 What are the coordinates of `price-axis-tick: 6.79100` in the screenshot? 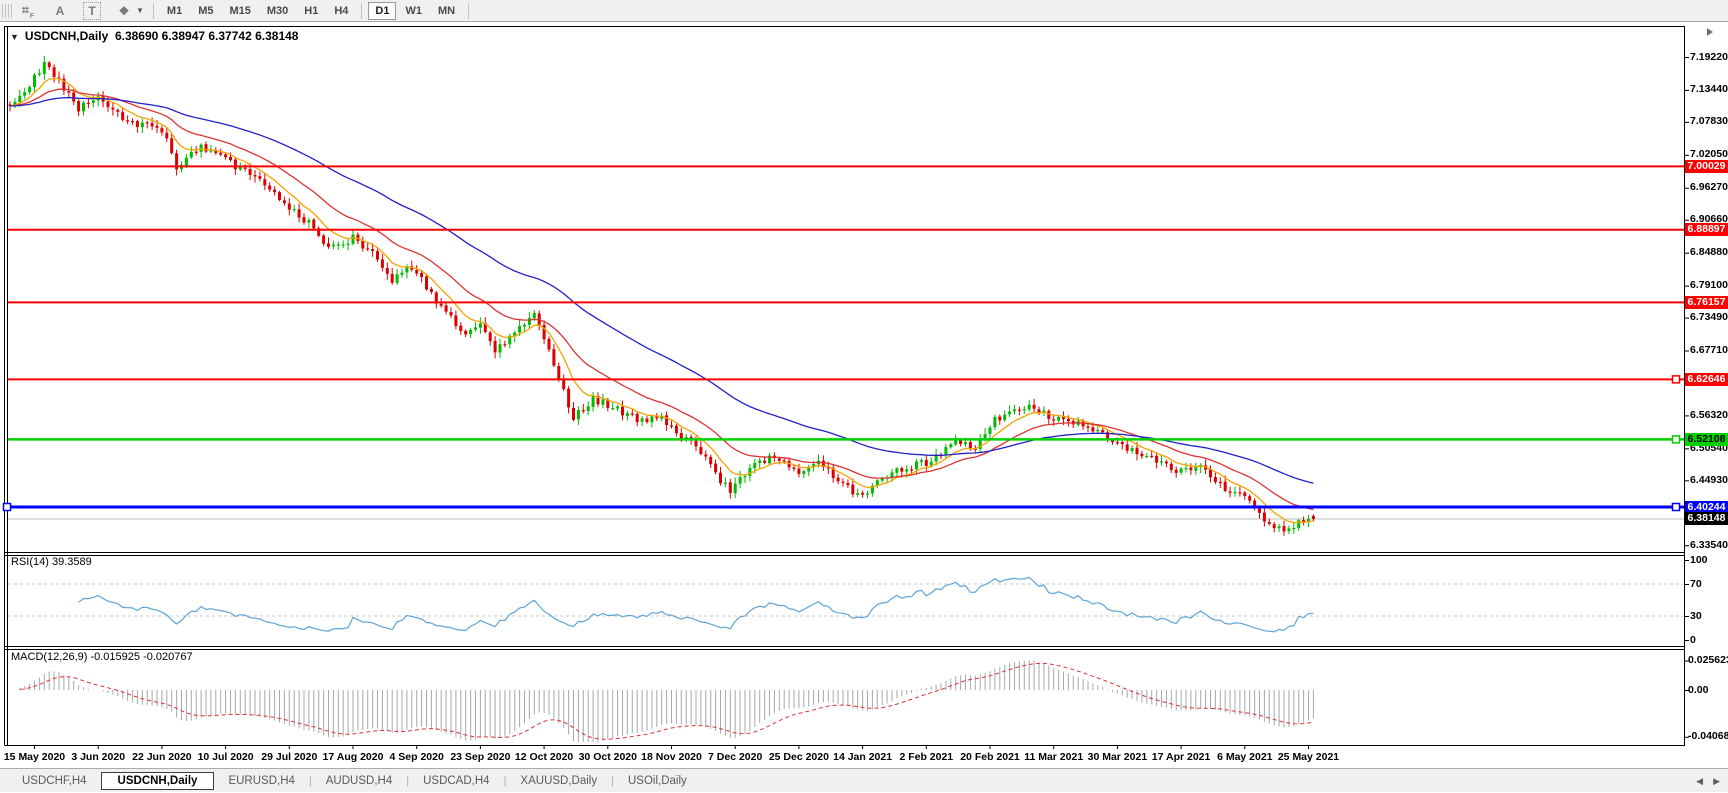 It's located at (1709, 285).